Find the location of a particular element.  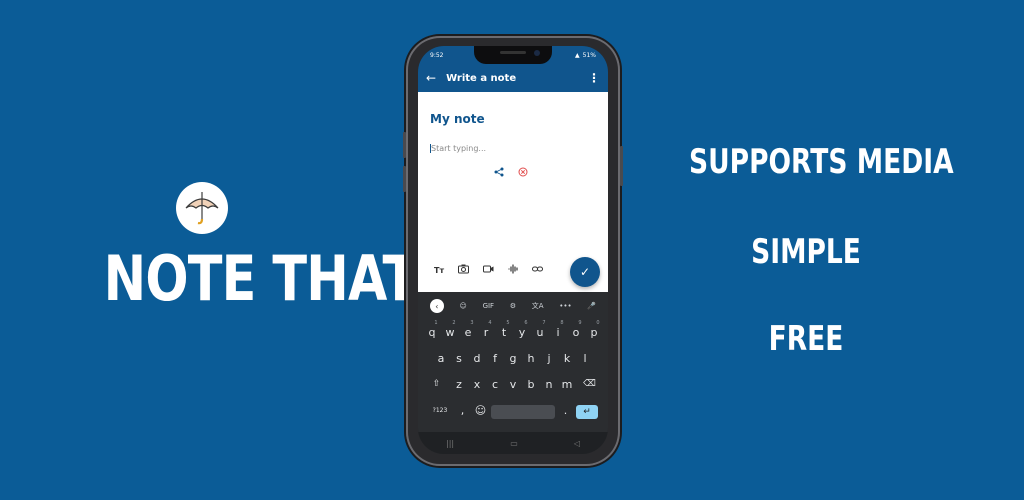

signal-icon: ▲ is located at coordinates (577, 55).